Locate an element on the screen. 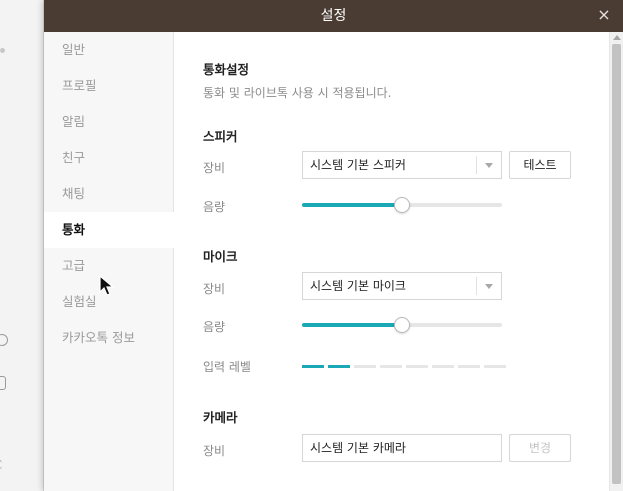 This screenshot has width=623, height=491. title-bar: 설정 × is located at coordinates (333, 16).